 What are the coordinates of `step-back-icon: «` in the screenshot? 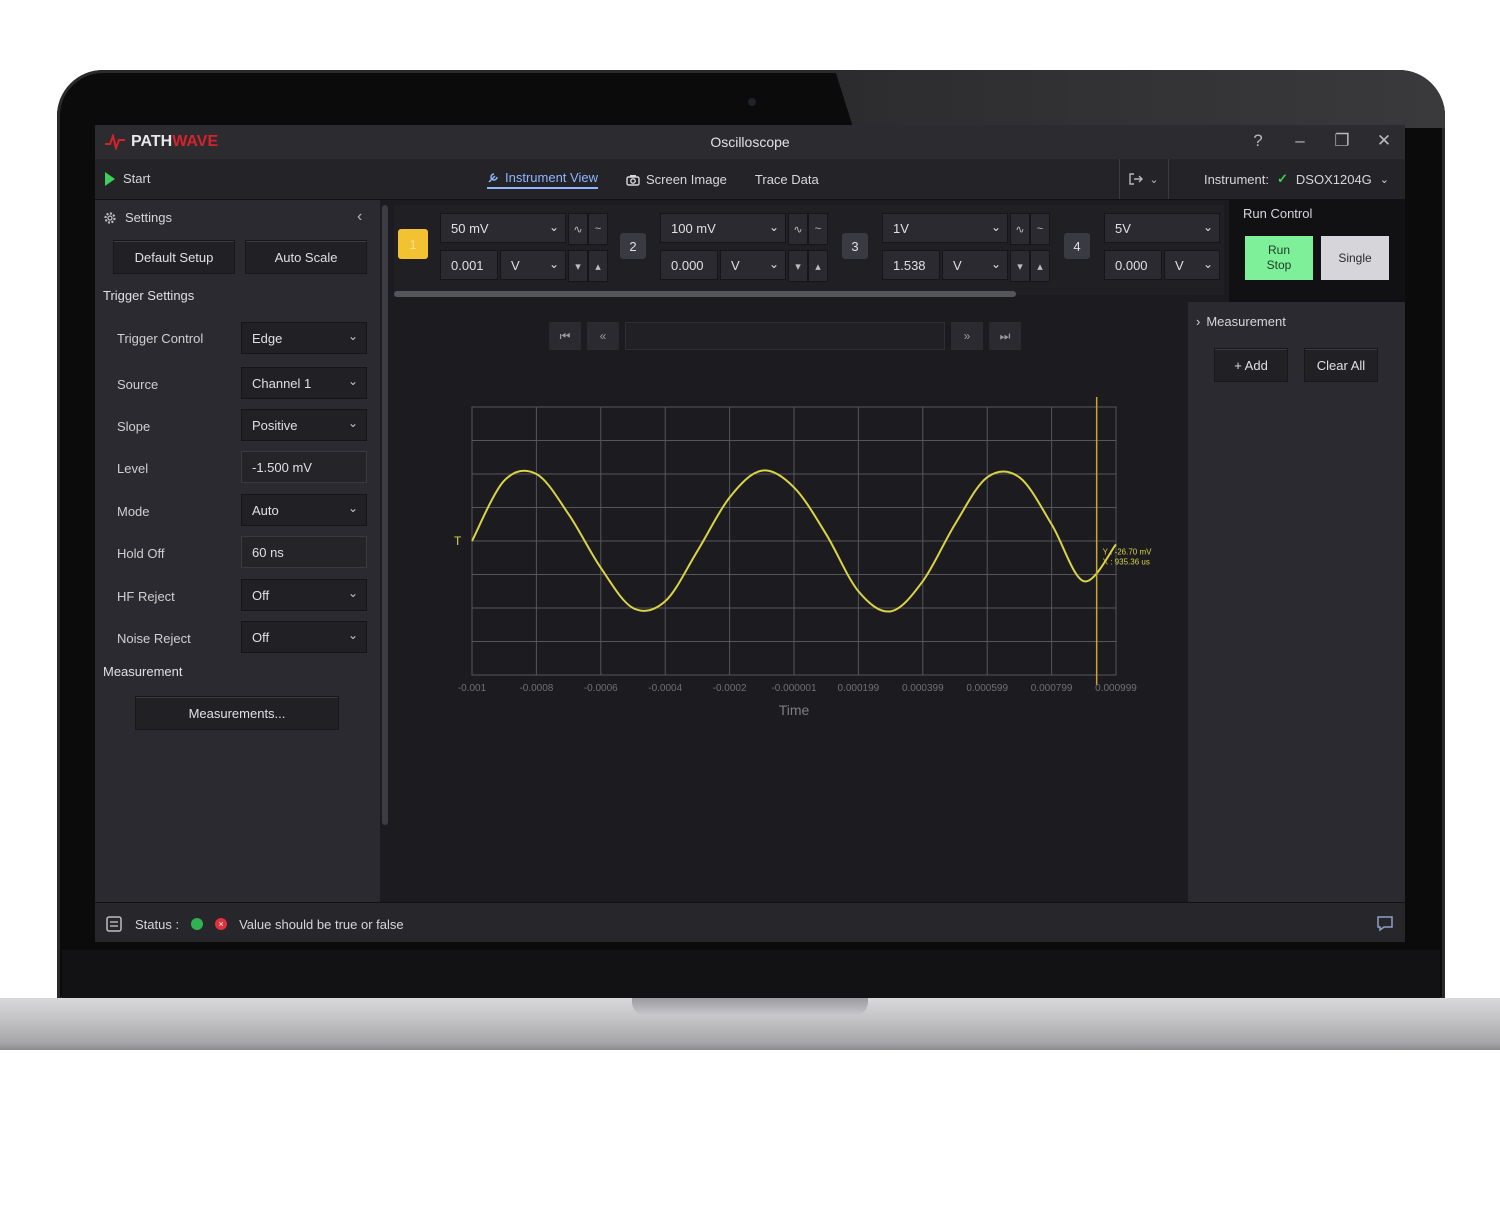 It's located at (603, 336).